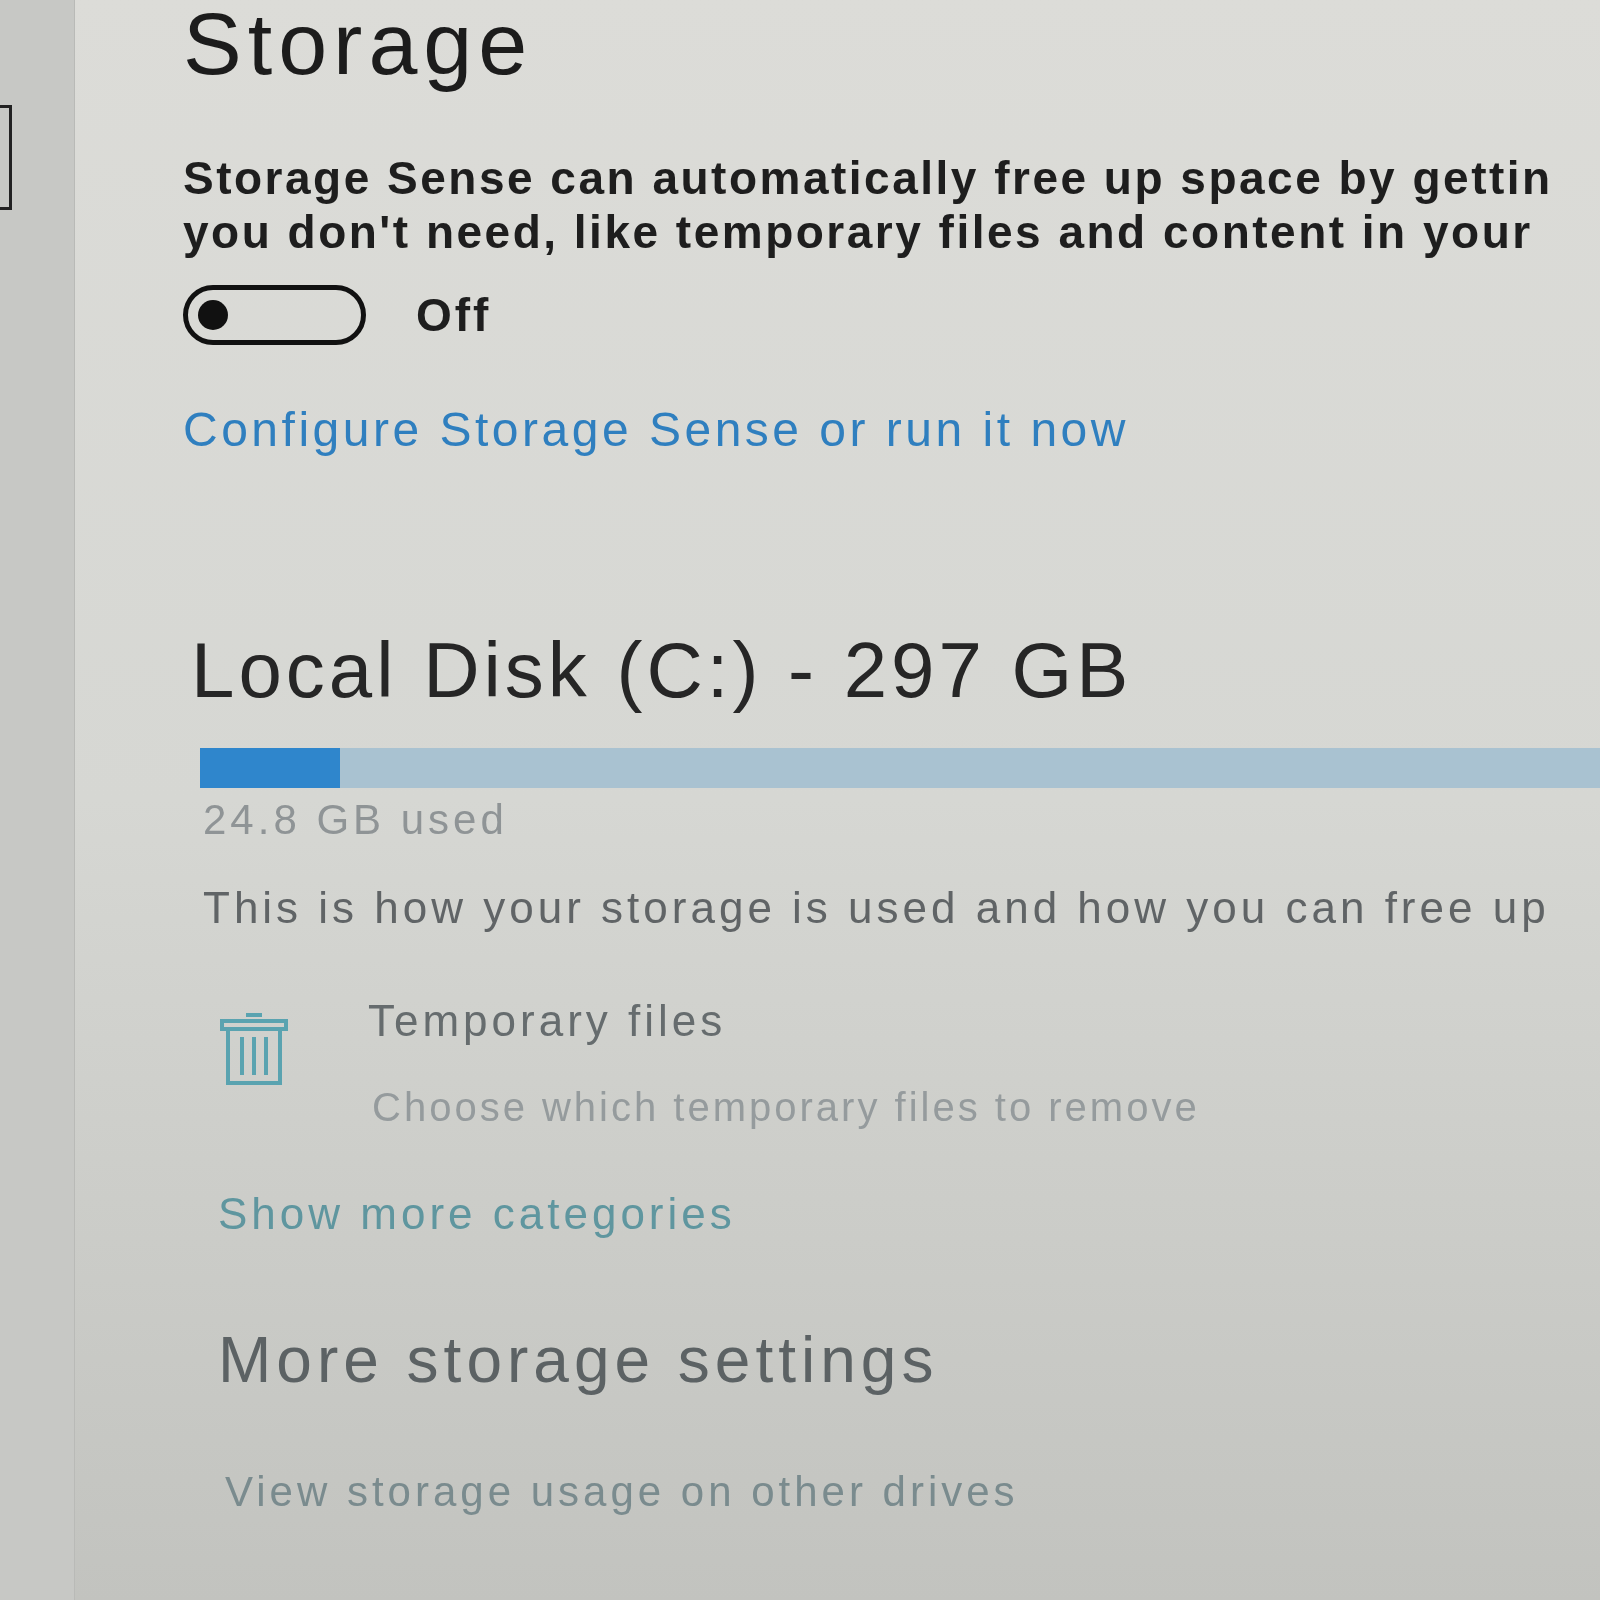 The image size is (1600, 1600). What do you see at coordinates (868, 205) in the screenshot?
I see `storage-sense-description: Storage Sense can automatically free up space by gettin you don't need, like temporary files and content in your` at bounding box center [868, 205].